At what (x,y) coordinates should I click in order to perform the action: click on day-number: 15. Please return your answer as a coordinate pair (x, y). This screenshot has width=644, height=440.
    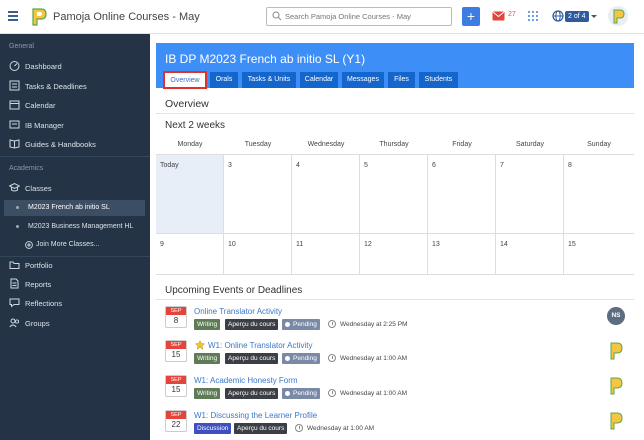
    Looking at the image, I should click on (572, 244).